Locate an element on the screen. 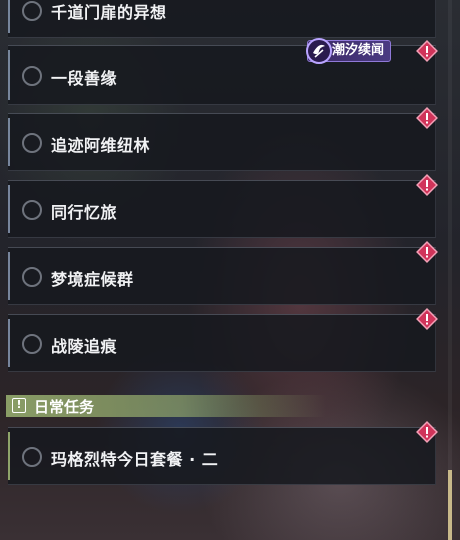  quest-label: 追迹阿维纽林 is located at coordinates (101, 145).